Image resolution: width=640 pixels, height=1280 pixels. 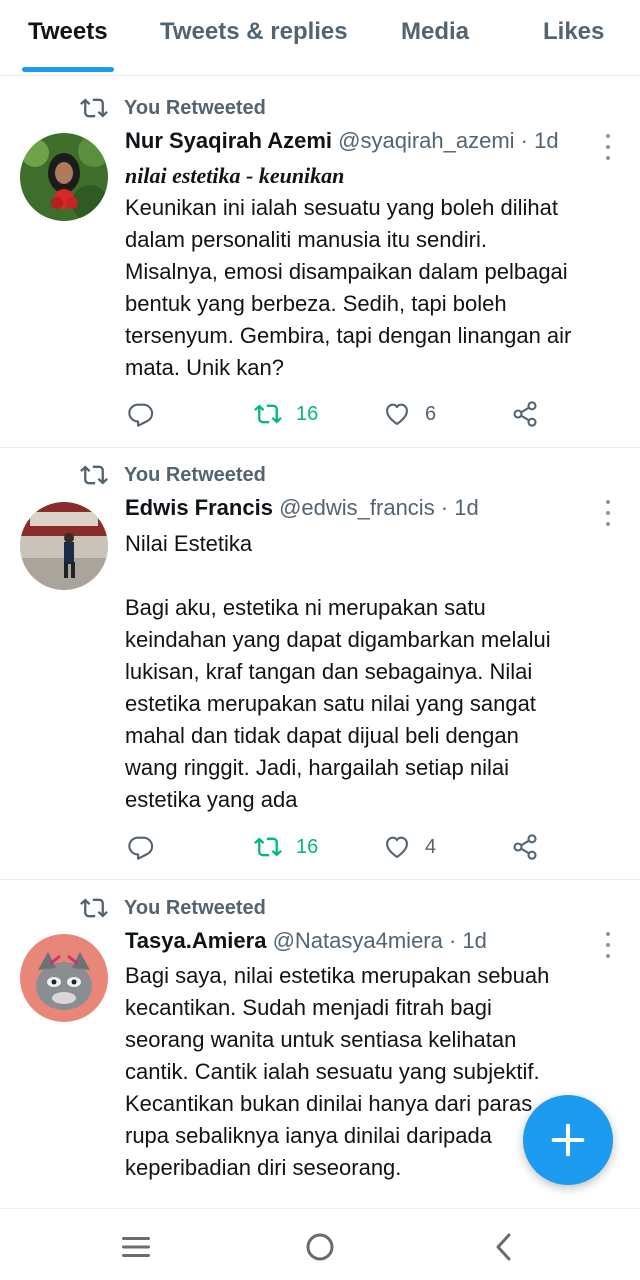 What do you see at coordinates (320, 414) in the screenshot?
I see `tweet-actions: 16 6` at bounding box center [320, 414].